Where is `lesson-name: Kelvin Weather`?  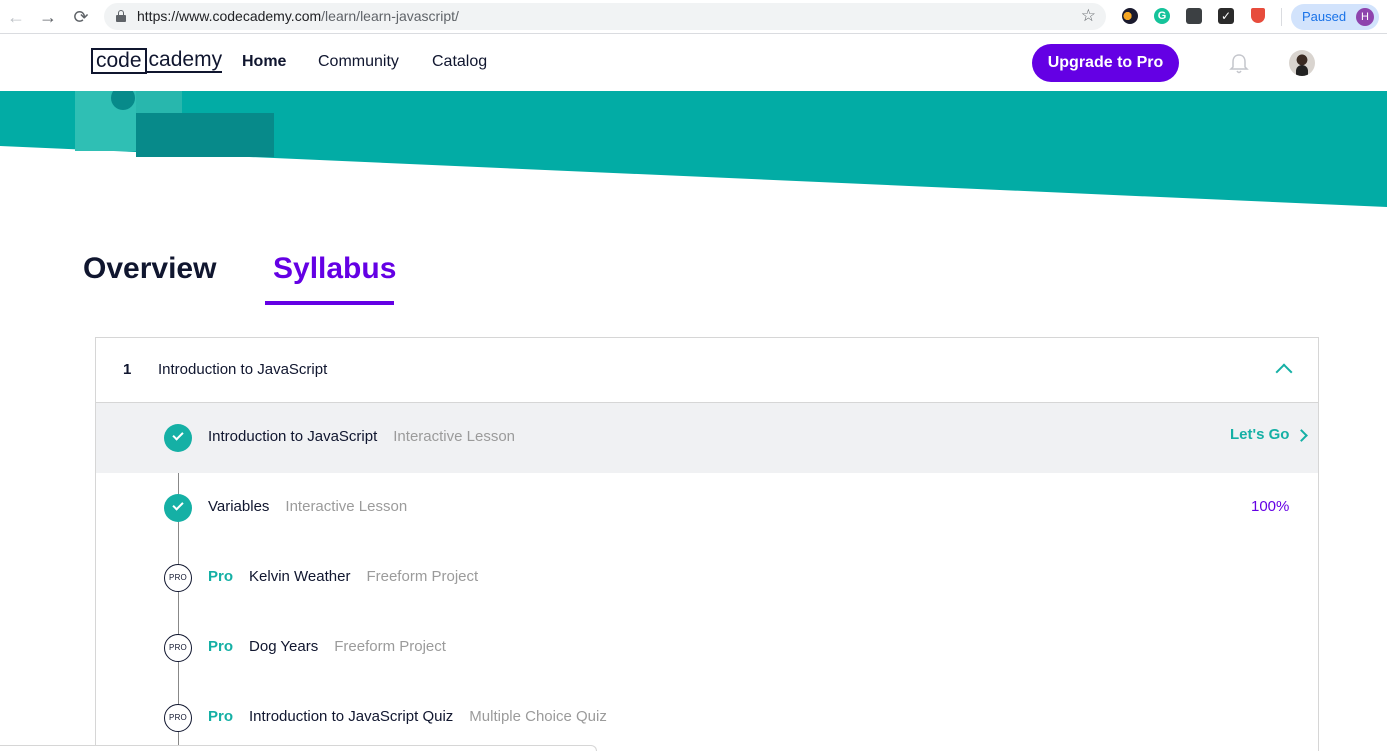 lesson-name: Kelvin Weather is located at coordinates (300, 576).